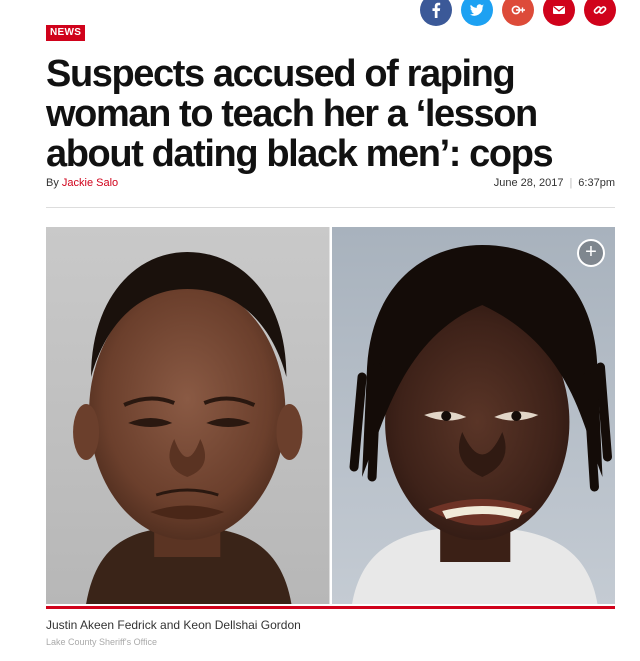  Describe the element at coordinates (559, 10) in the screenshot. I see `mail-icon` at that location.